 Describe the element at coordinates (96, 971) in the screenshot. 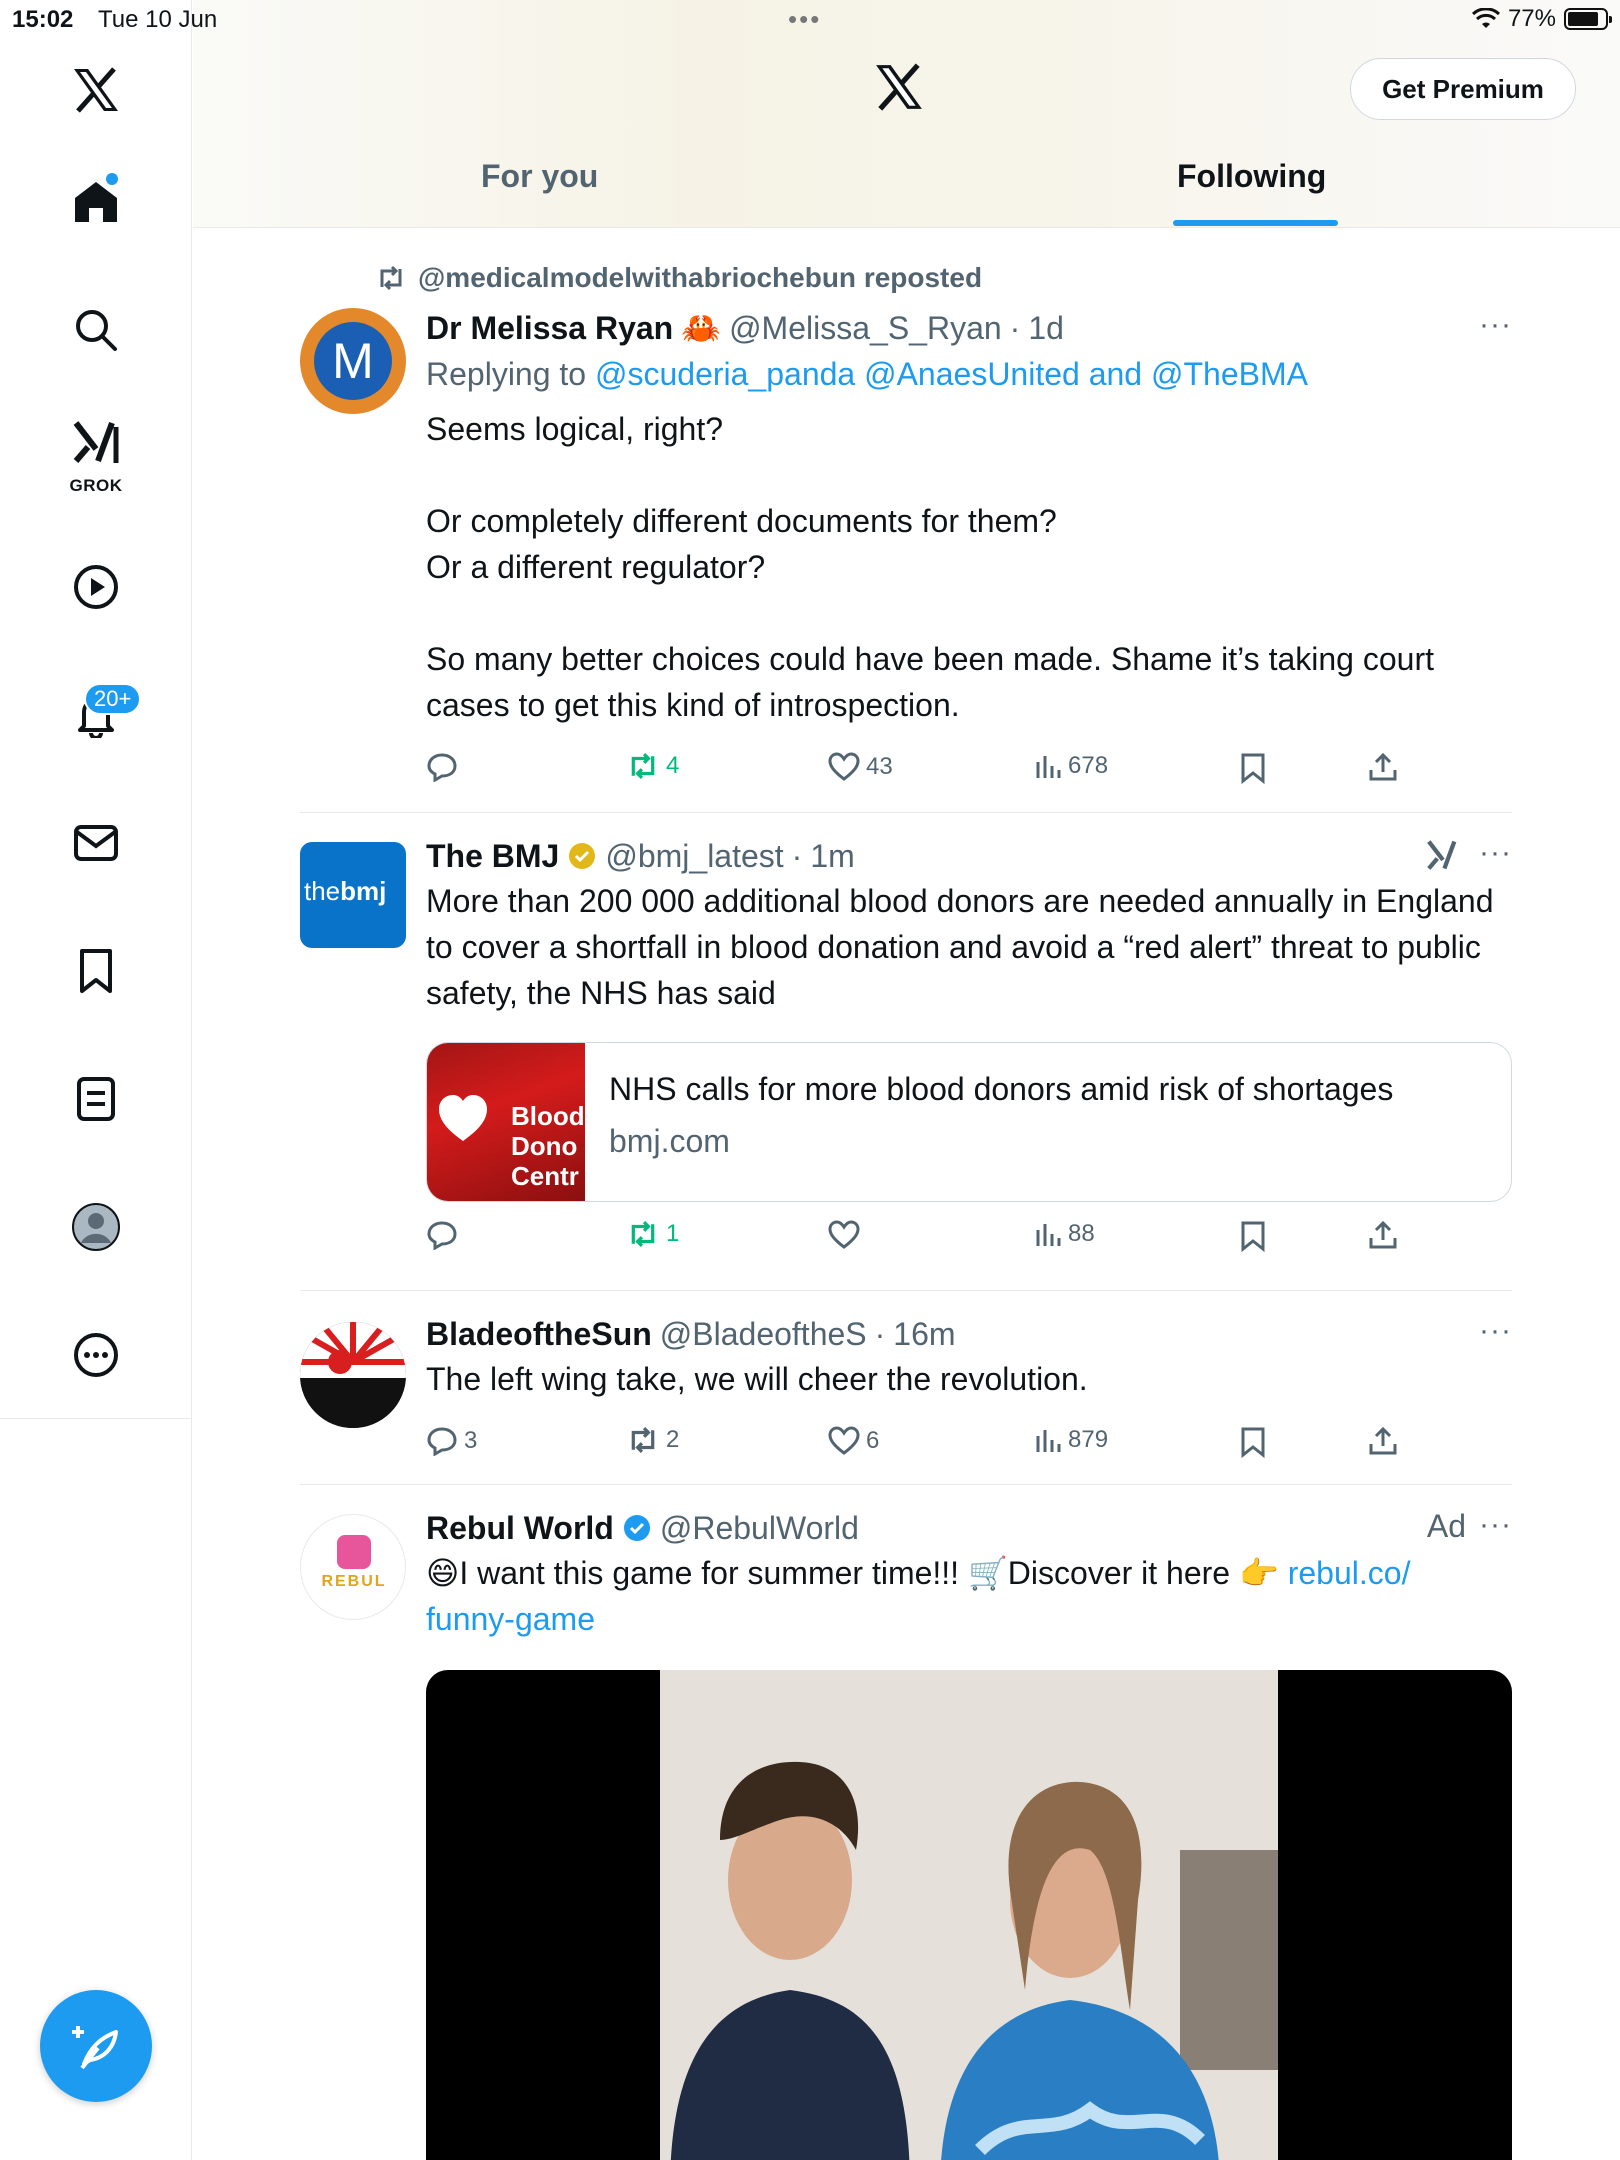

I see `bookmarks-icon` at that location.